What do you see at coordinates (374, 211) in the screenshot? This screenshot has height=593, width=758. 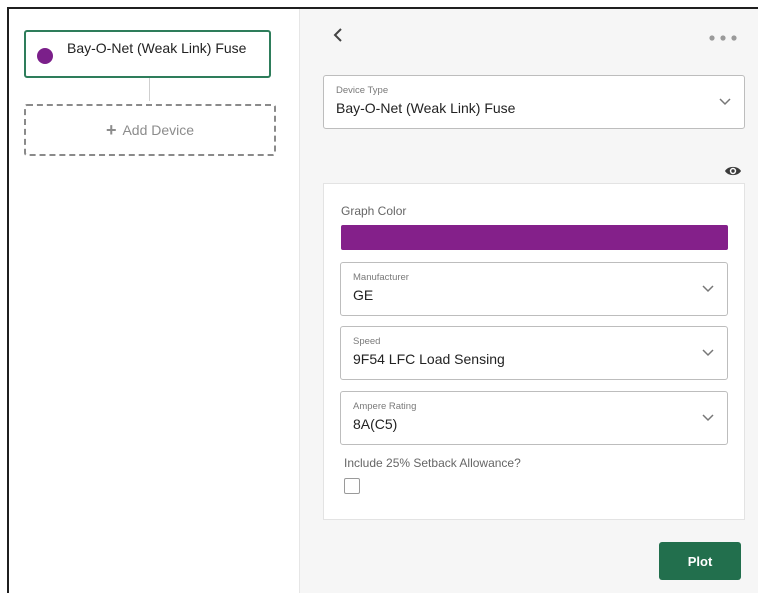 I see `graph-color-label: Graph Color` at bounding box center [374, 211].